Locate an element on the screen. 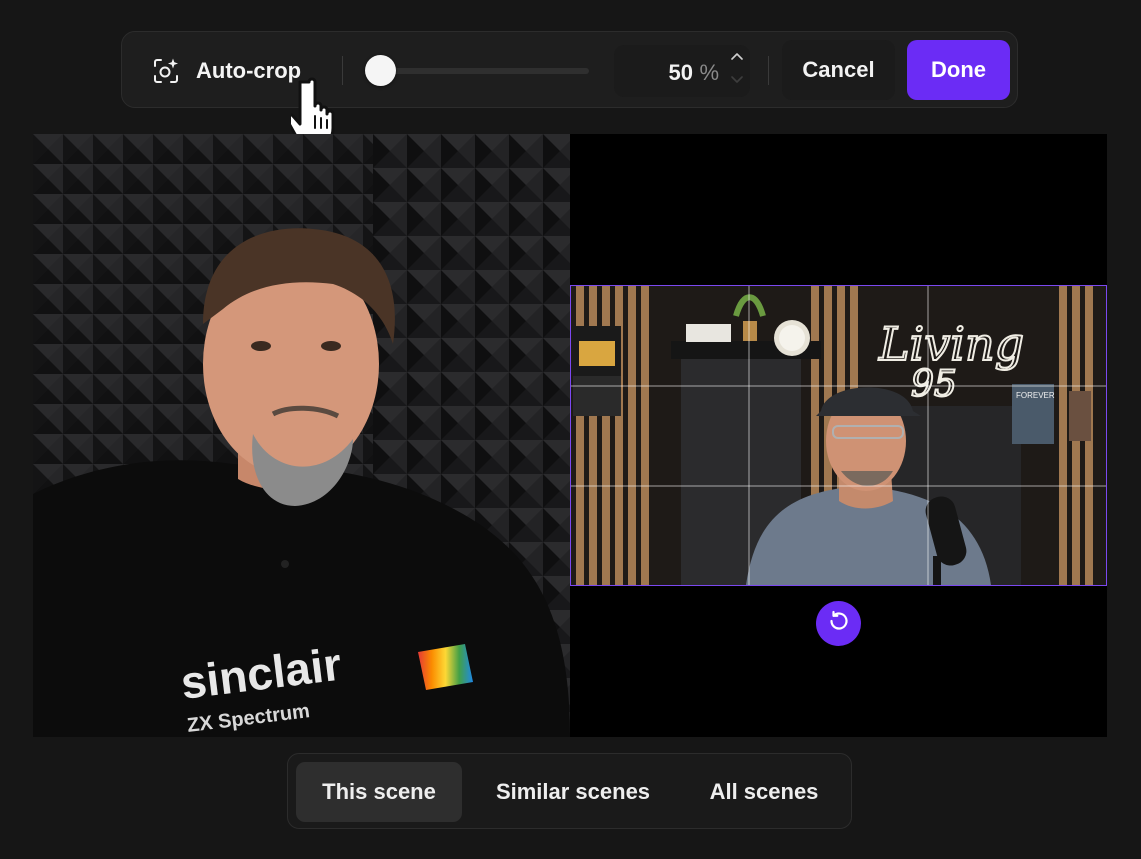 The width and height of the screenshot is (1141, 859). autocrop-label: Auto-crop is located at coordinates (249, 70).